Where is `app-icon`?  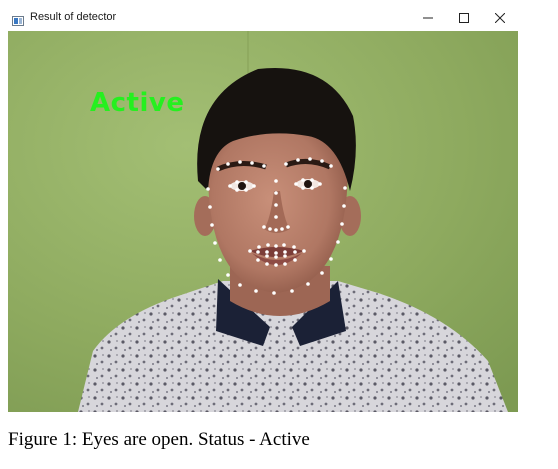
app-icon is located at coordinates (18, 19).